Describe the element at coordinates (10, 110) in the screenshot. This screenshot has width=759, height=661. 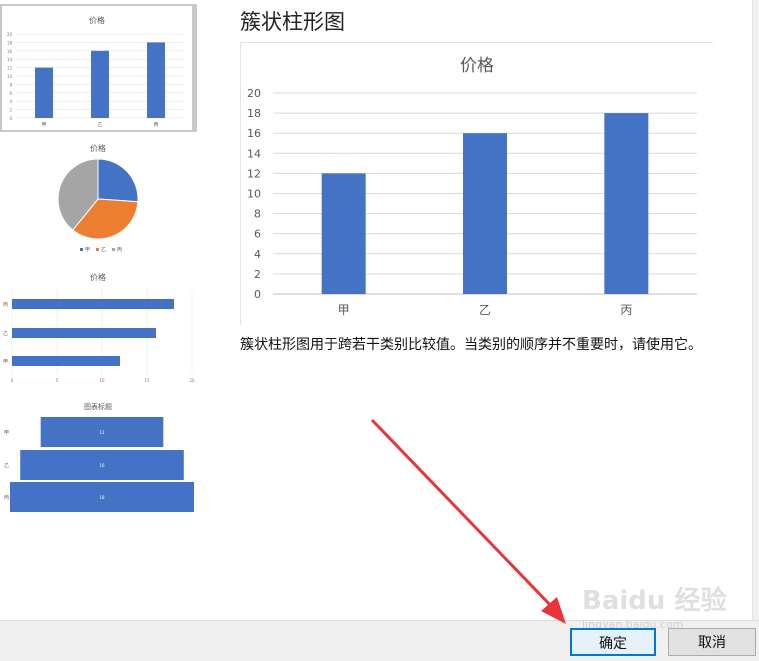
I see `thumb-y-tick: 2` at that location.